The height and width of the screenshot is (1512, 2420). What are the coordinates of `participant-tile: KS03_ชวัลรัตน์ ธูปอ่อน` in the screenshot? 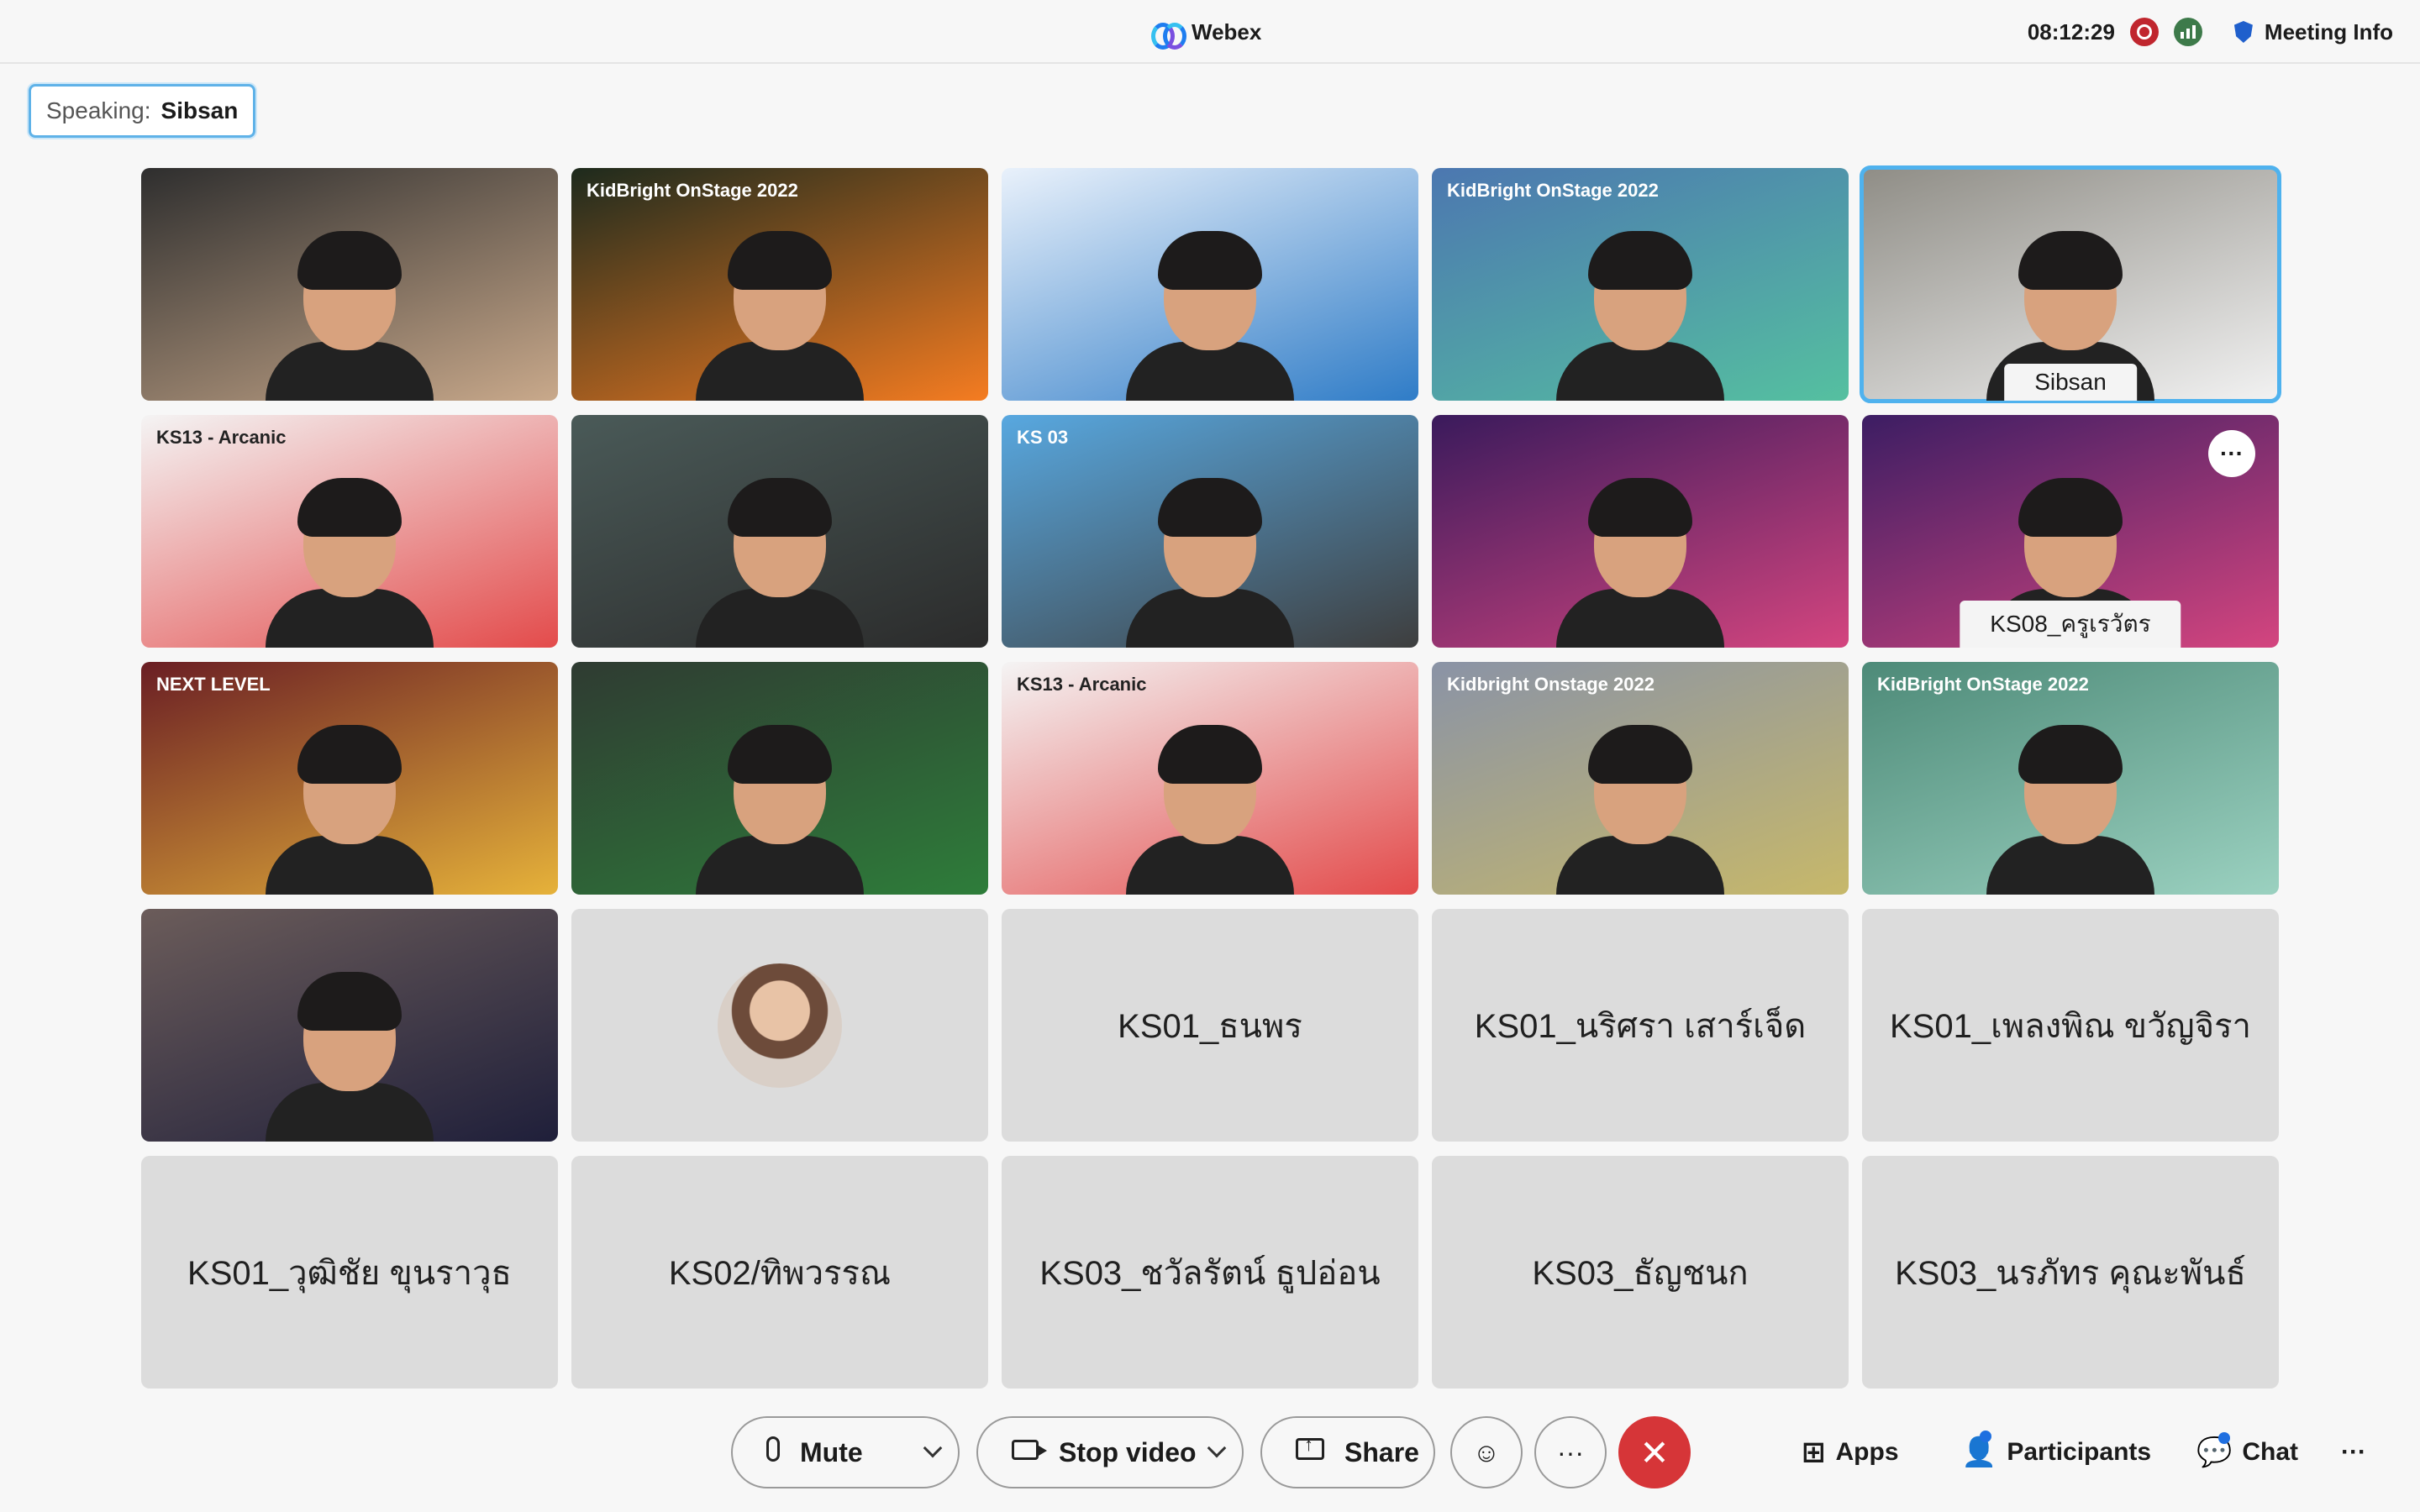 It's located at (1210, 1272).